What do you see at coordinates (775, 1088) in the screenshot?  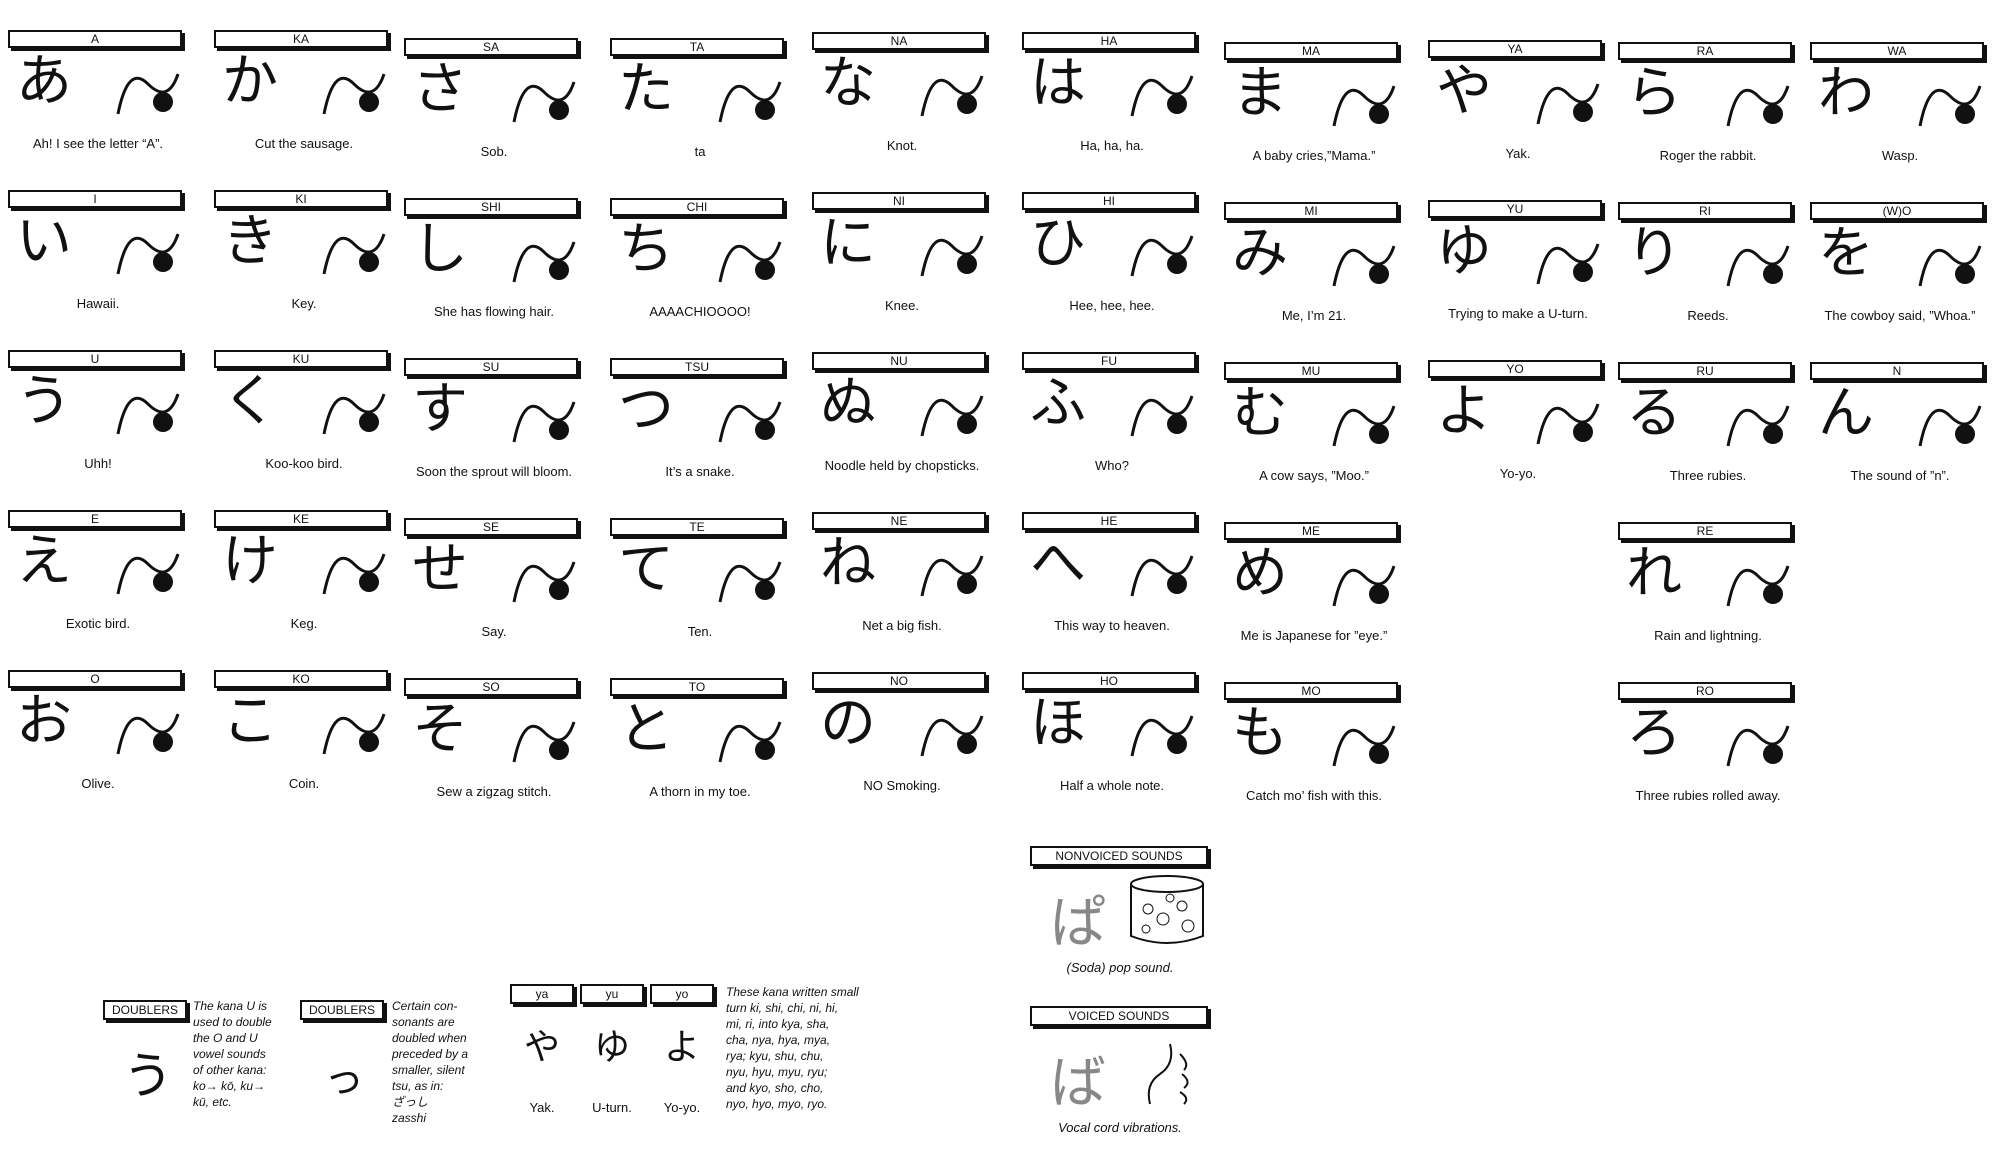 I see `explanation-line: and kyo, sho, cho,` at bounding box center [775, 1088].